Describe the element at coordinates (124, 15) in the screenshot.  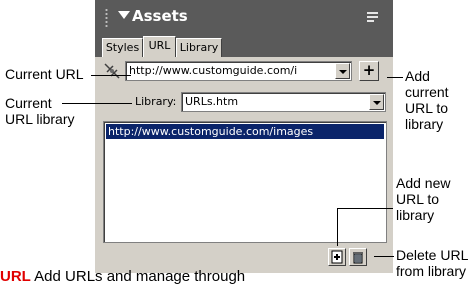
I see `collapse-arrow-icon` at that location.